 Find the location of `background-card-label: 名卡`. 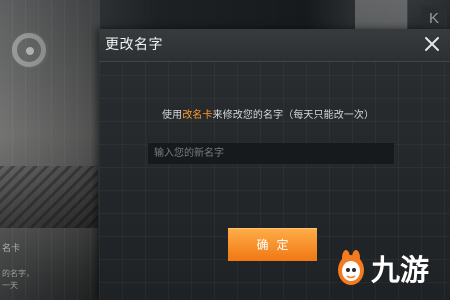

background-card-label: 名卡 is located at coordinates (11, 249).